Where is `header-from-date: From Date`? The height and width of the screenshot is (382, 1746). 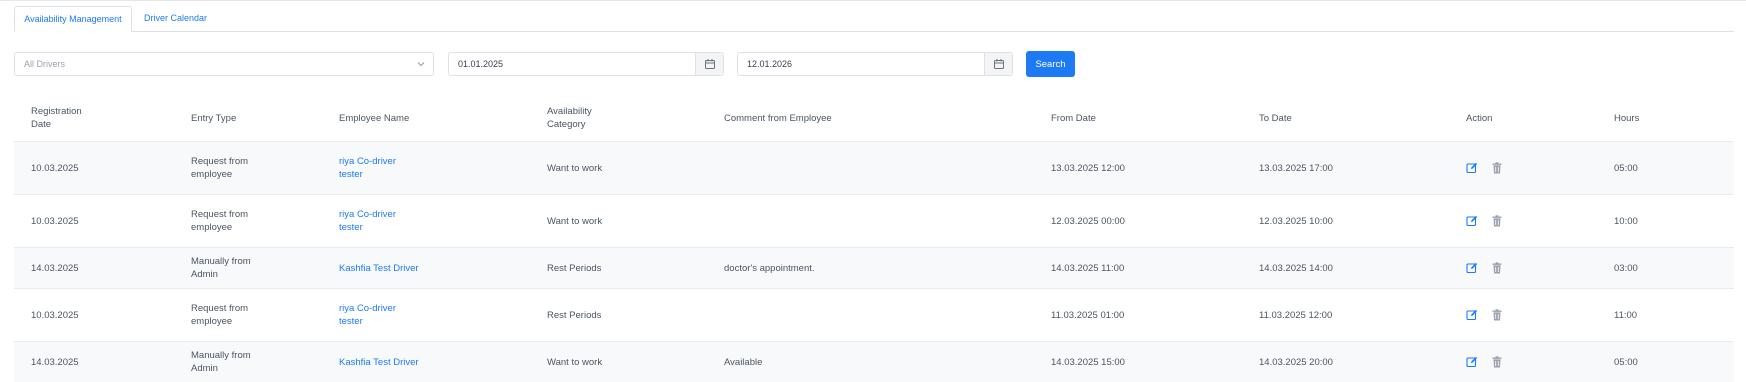
header-from-date: From Date is located at coordinates (1138, 118).